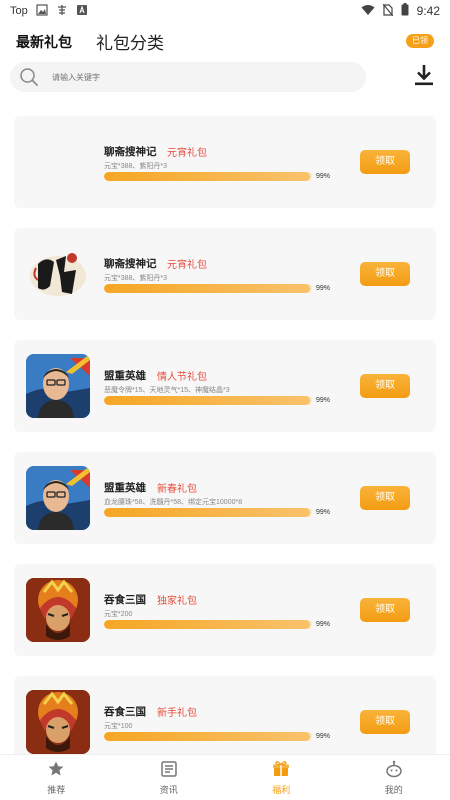  I want to click on recommend-icon, so click(56, 770).